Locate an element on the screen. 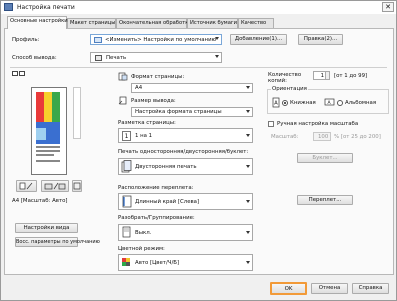 Image resolution: width=397 pixels, height=301 pixels. preview-page-view-button is located at coordinates (26, 186).